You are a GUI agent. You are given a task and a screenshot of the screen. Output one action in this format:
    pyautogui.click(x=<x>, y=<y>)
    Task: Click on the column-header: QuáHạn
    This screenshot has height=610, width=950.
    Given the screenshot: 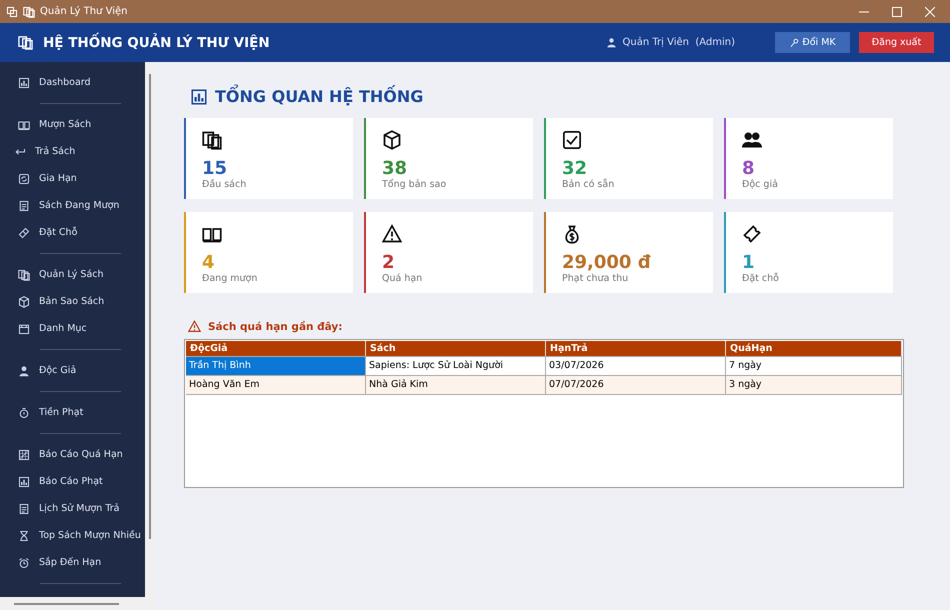 What is the action you would take?
    pyautogui.click(x=814, y=348)
    